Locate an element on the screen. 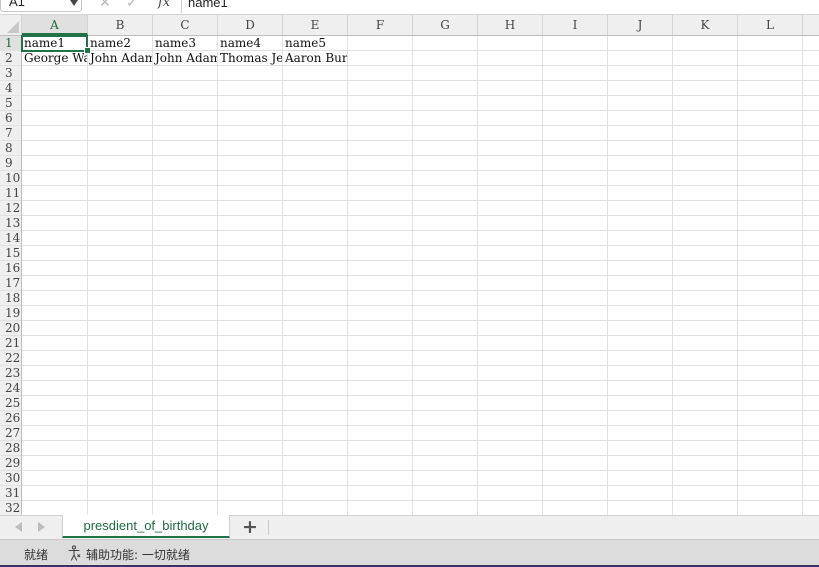 Image resolution: width=819 pixels, height=567 pixels. status-ready-text: 就绪 is located at coordinates (36, 555).